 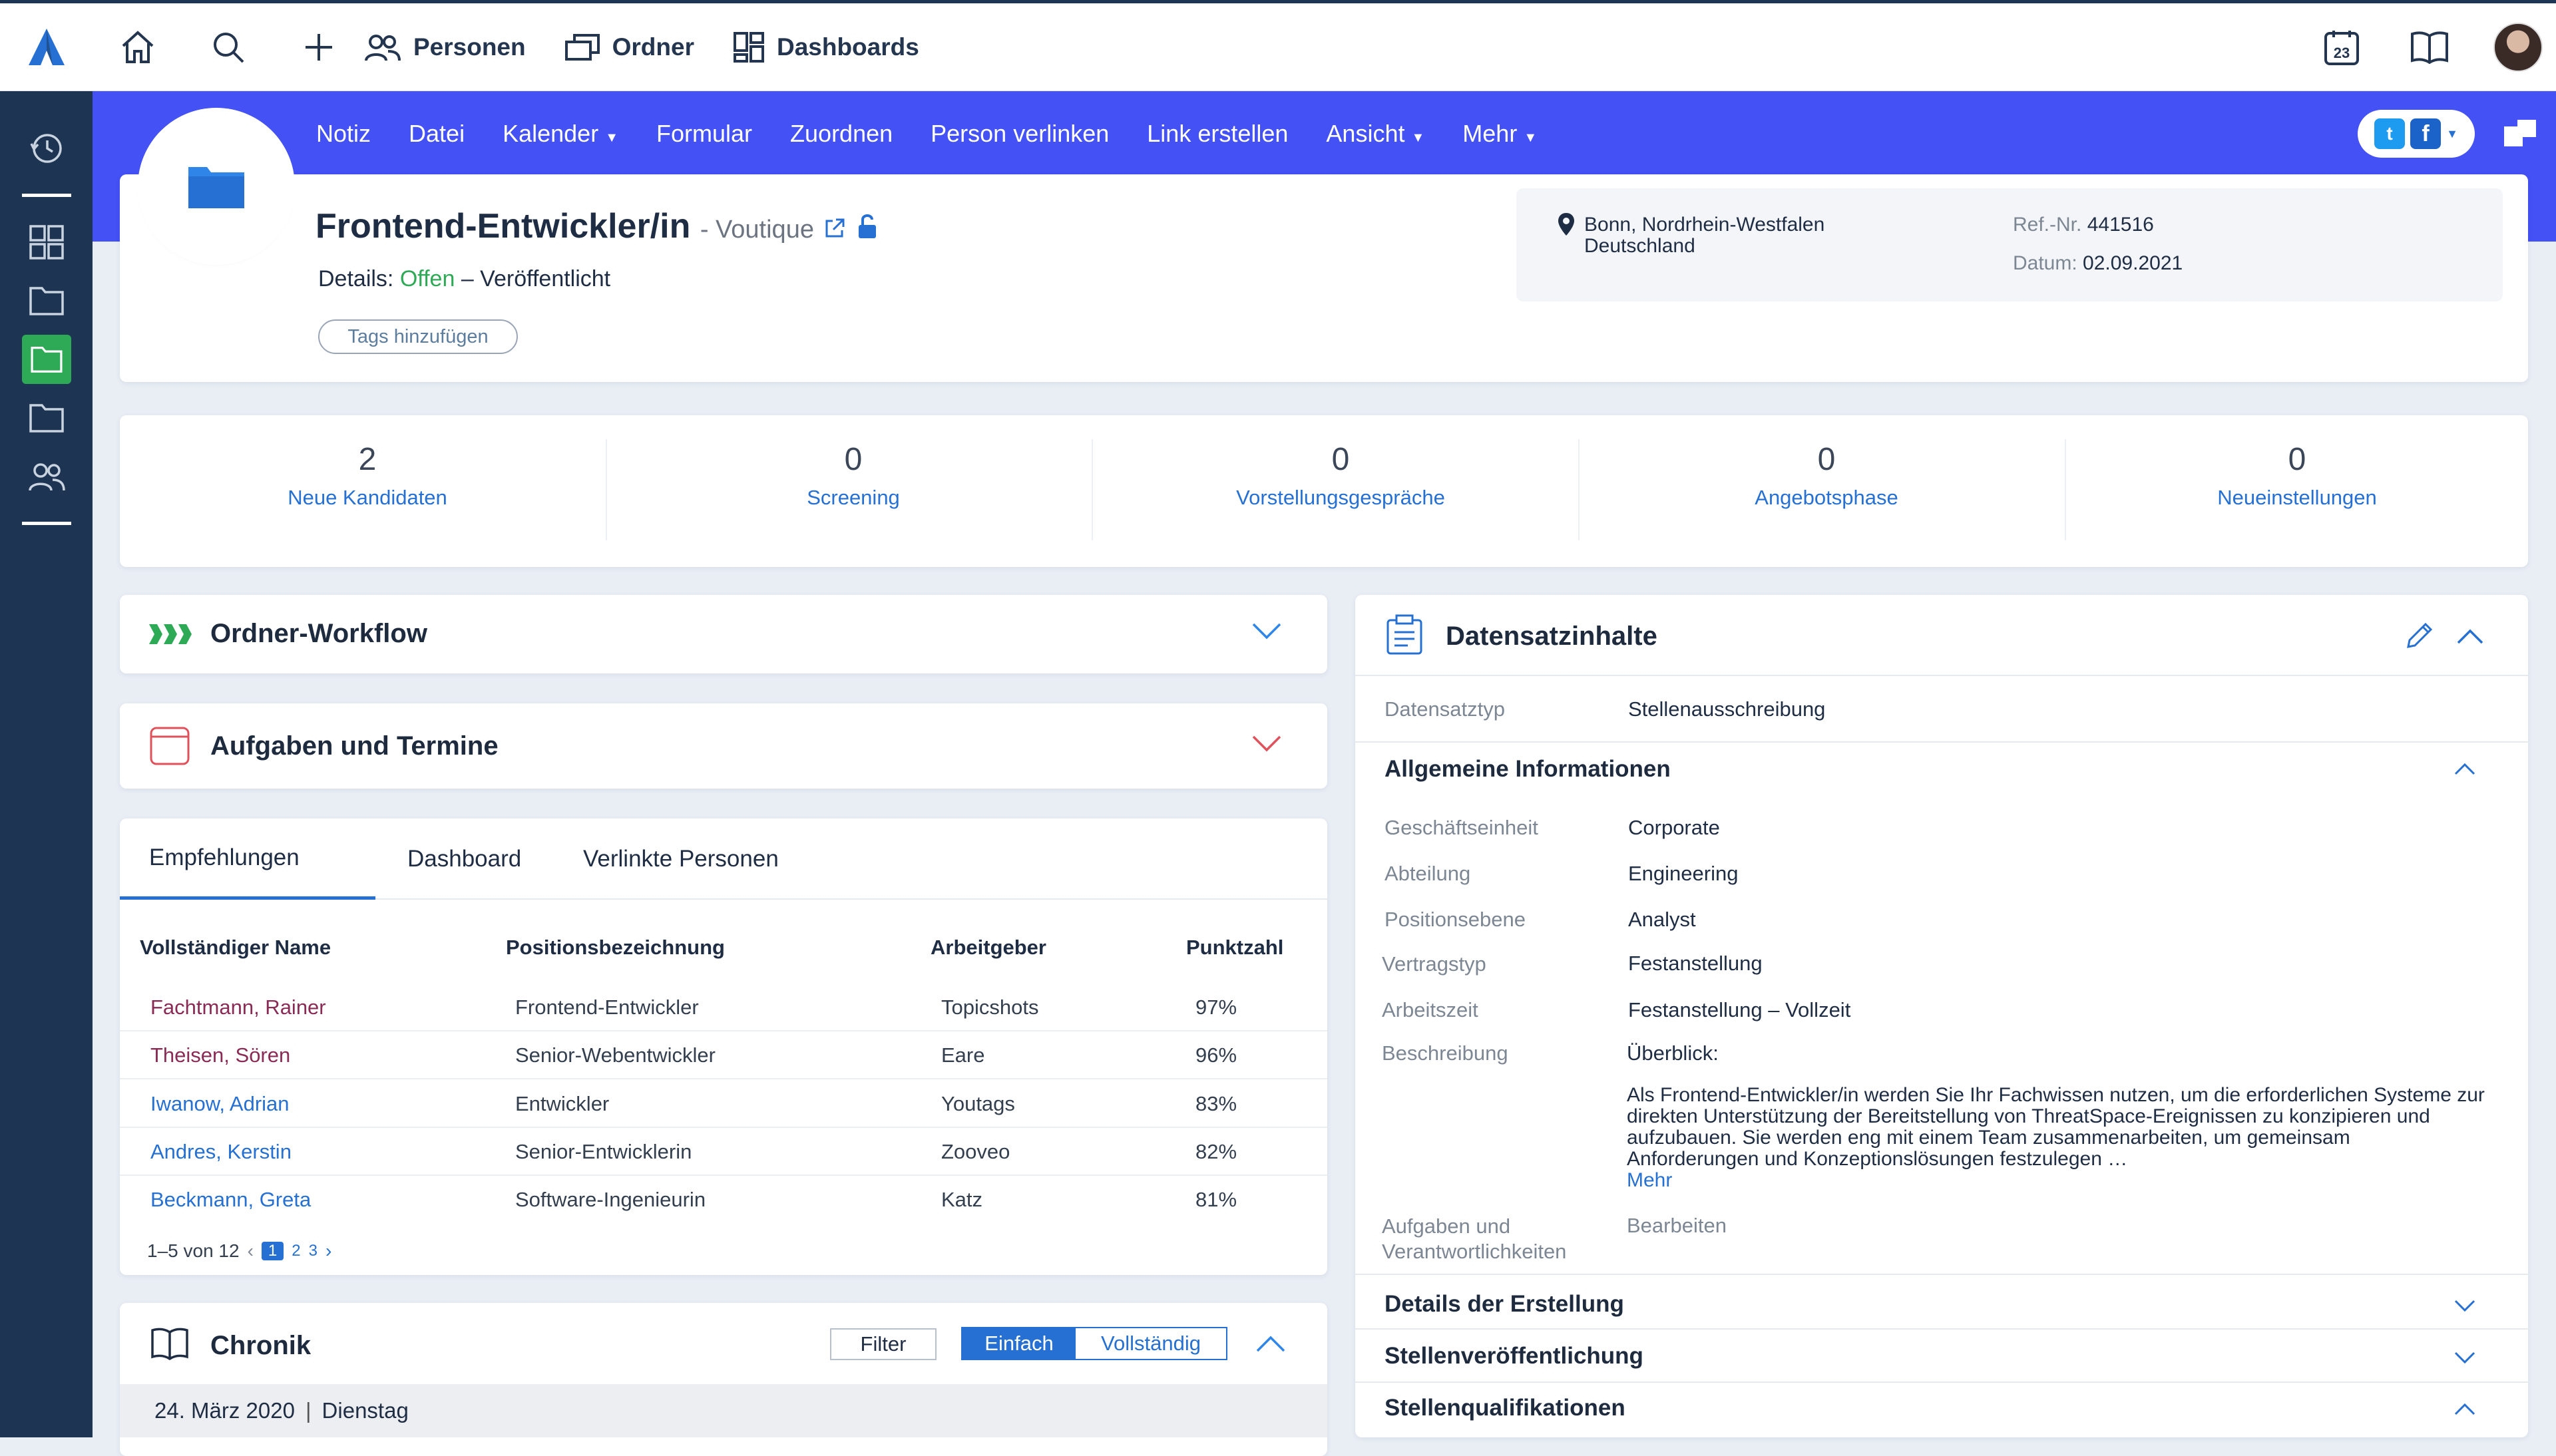 I want to click on location-line-1: Bonn, Nordrhein-Westfalen, so click(x=1704, y=225).